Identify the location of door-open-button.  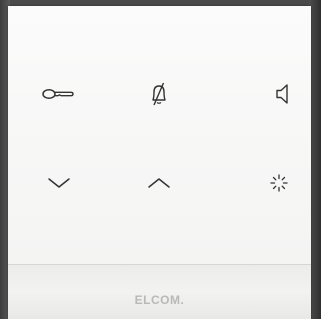
(59, 94).